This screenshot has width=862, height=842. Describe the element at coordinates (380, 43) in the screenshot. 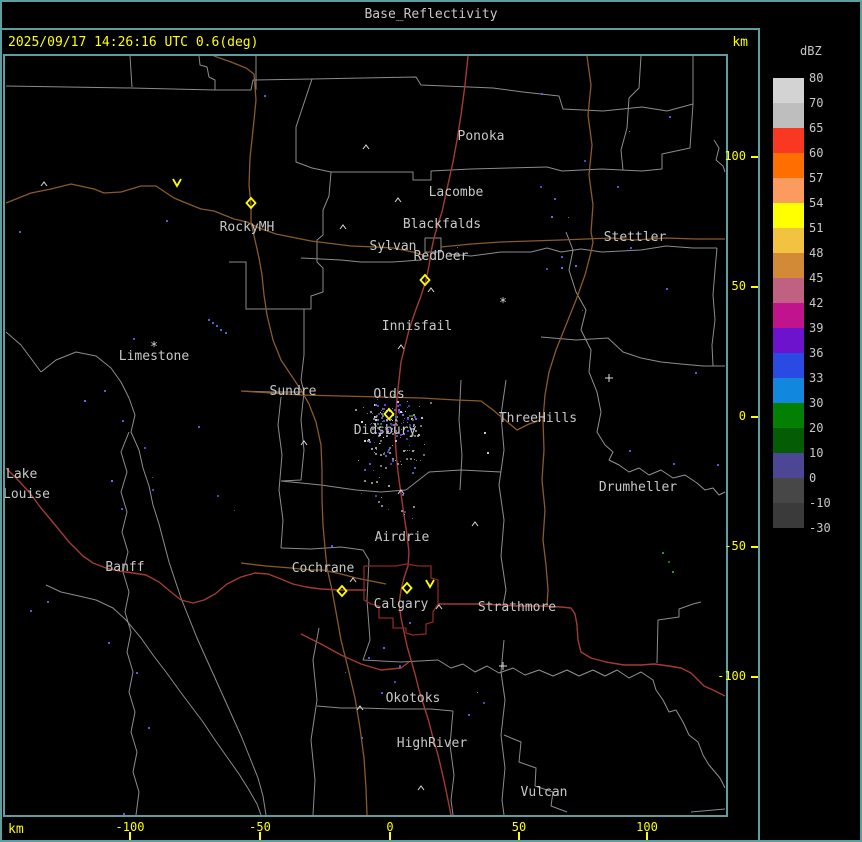

I see `status-header: 2025/09/17 14:26:16 UTC 0.6(deg) km` at that location.